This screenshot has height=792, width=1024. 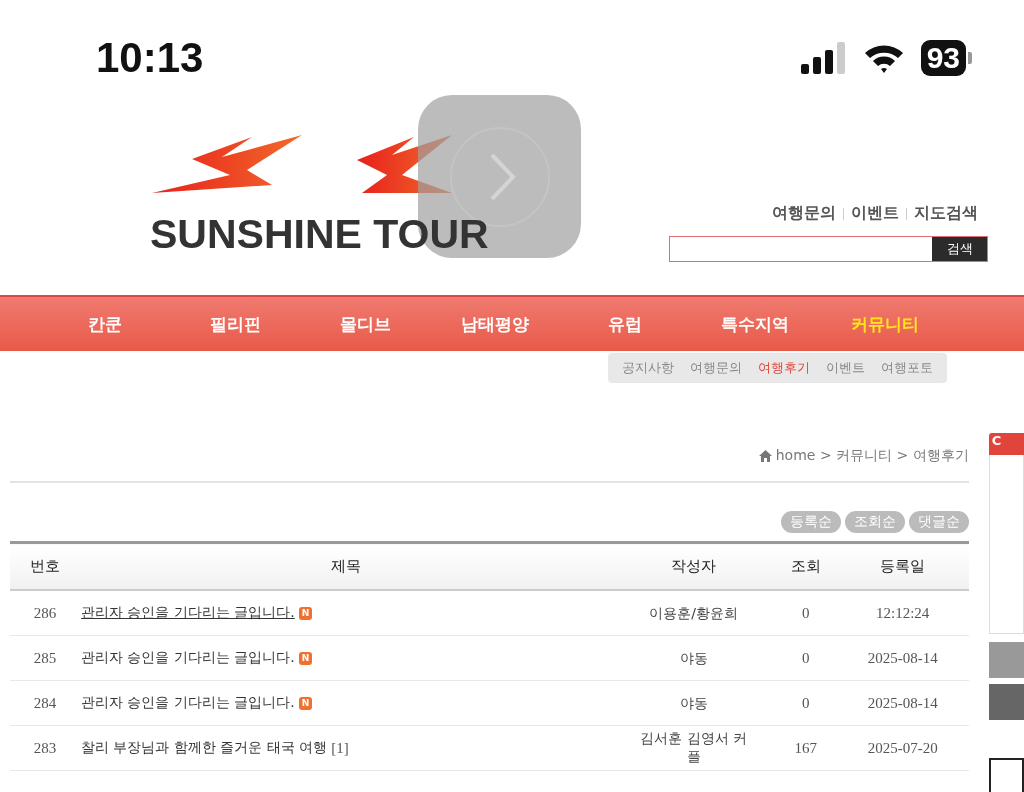 What do you see at coordinates (495, 324) in the screenshot?
I see `nav-item: 남태평양` at bounding box center [495, 324].